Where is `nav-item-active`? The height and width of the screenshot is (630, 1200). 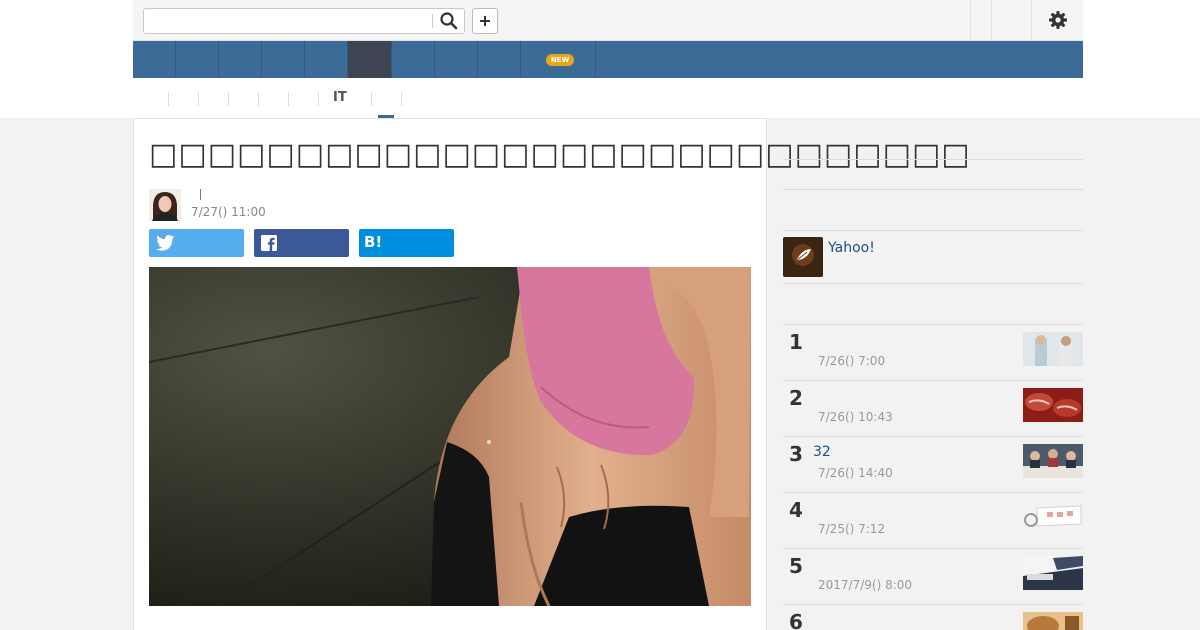 nav-item-active is located at coordinates (370, 59).